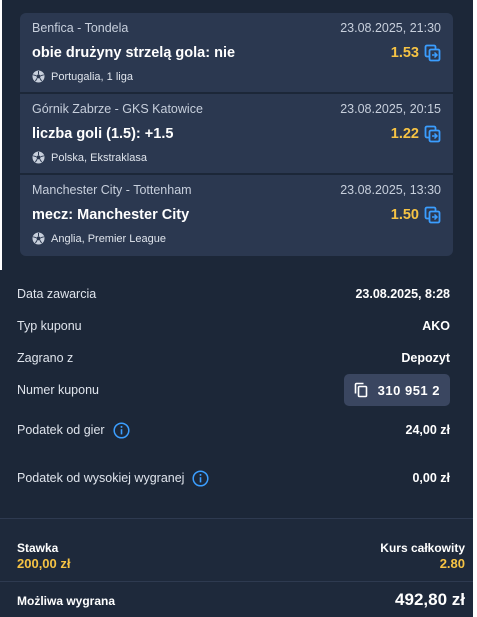  I want to click on bet-datetime: 23.08.2025, 13:30, so click(390, 190).